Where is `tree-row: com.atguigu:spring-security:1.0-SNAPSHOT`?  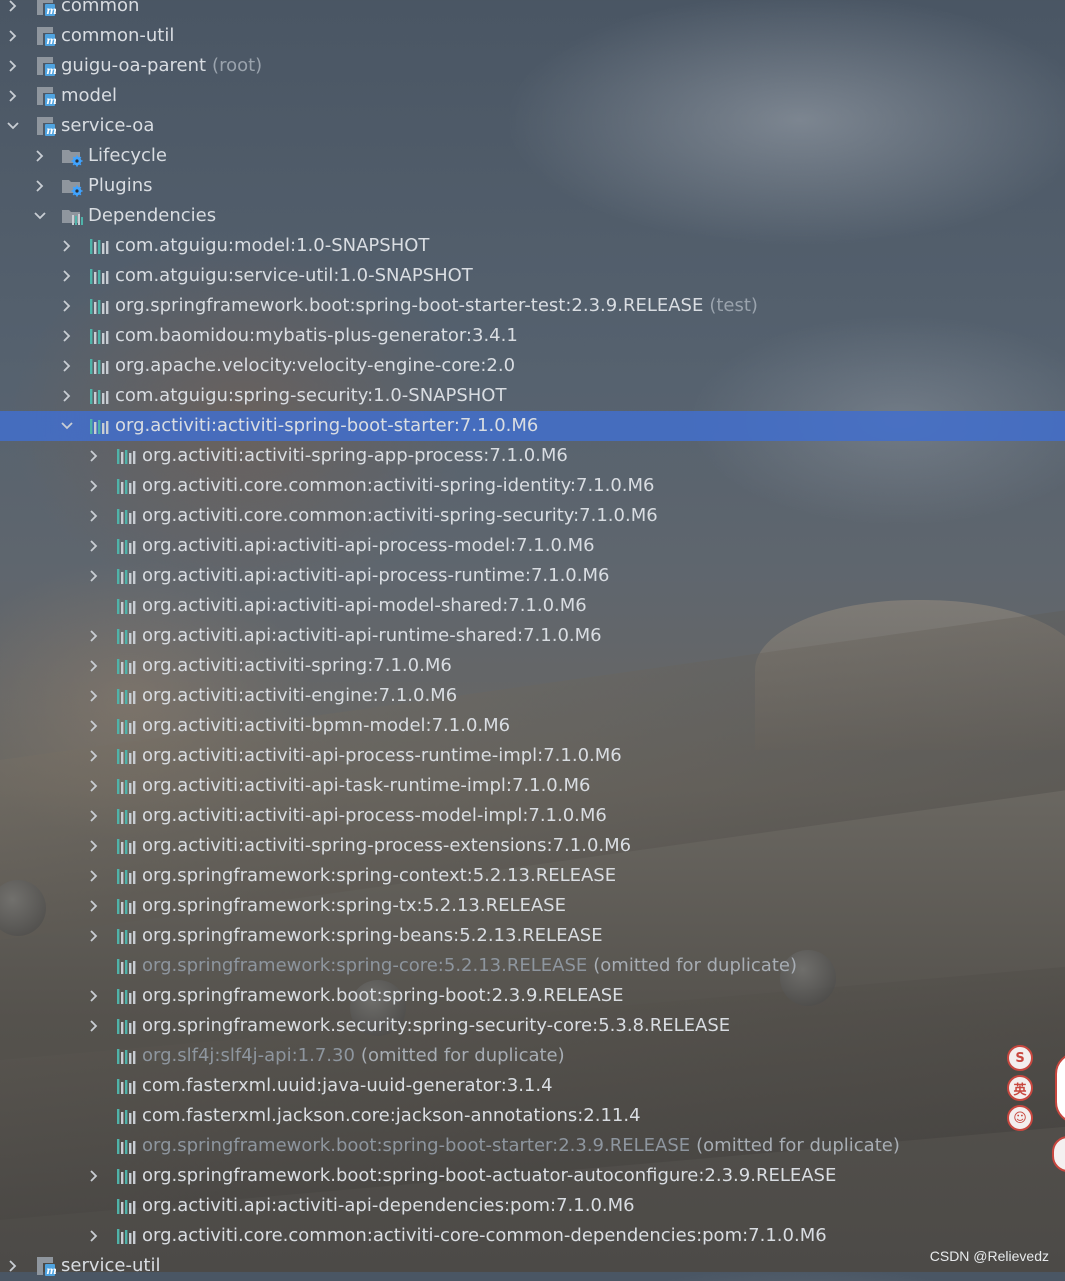
tree-row: com.atguigu:spring-security:1.0-SNAPSHOT is located at coordinates (532, 396).